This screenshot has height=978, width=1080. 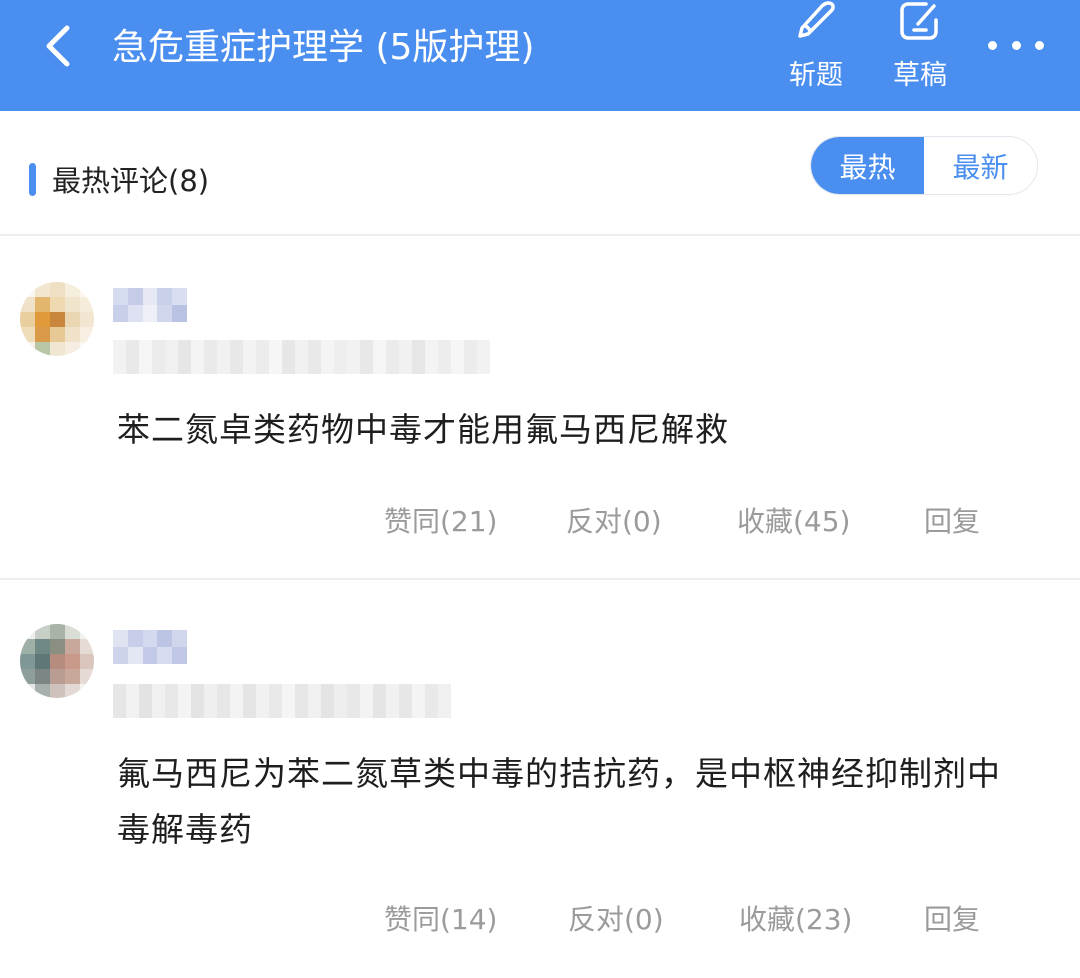 What do you see at coordinates (323, 47) in the screenshot?
I see `page-title: 急危重症护理学 (5版护理)` at bounding box center [323, 47].